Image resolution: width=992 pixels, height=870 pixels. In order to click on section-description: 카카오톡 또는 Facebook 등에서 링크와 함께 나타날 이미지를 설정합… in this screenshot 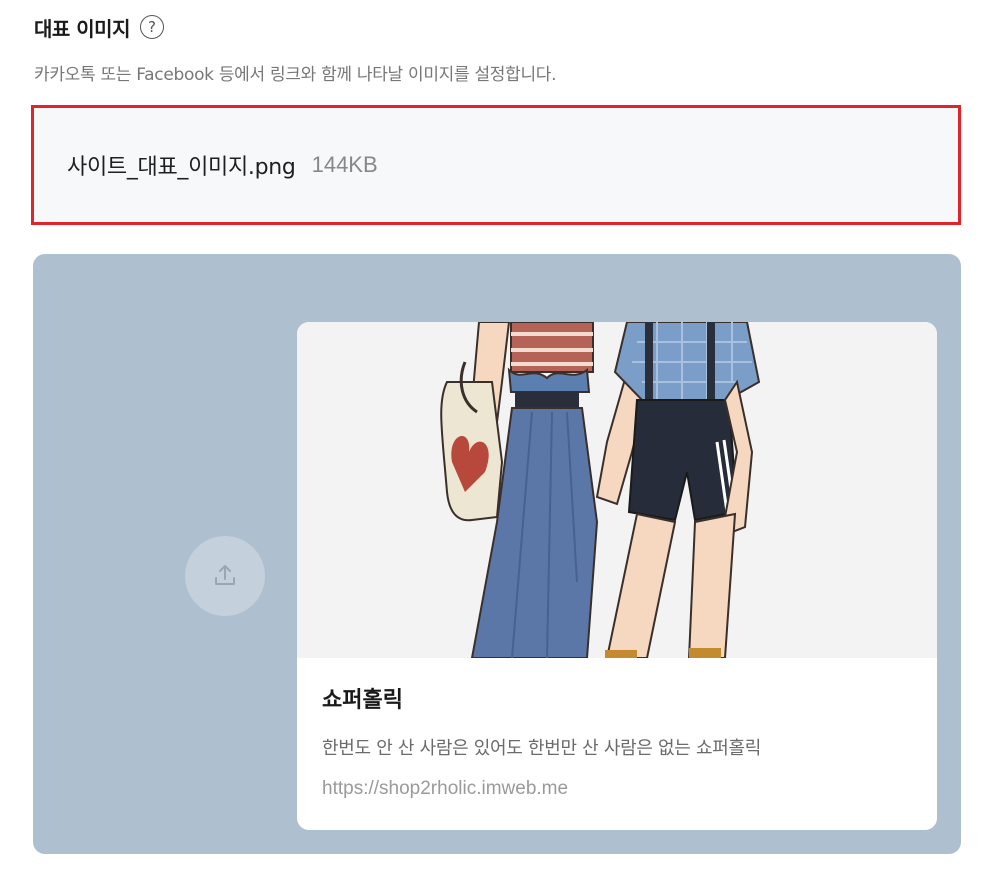, I will do `click(295, 75)`.